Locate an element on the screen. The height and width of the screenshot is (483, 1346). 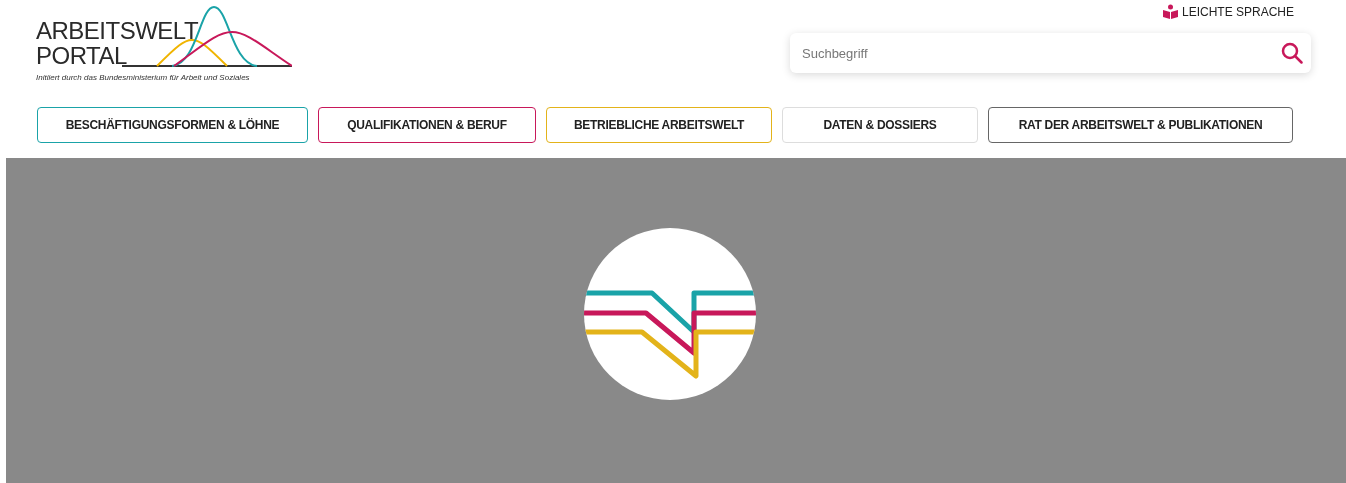
search-icon is located at coordinates (1292, 53).